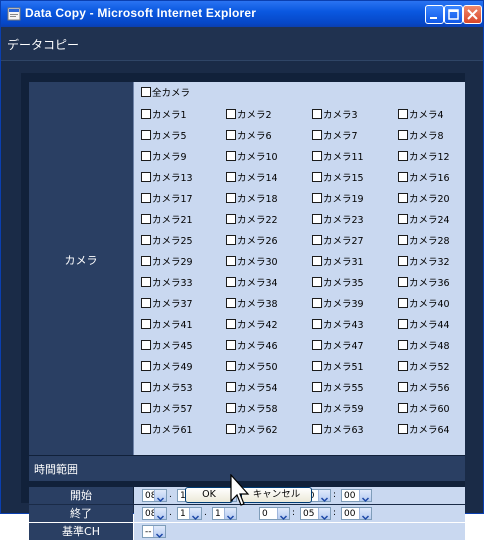 The image size is (484, 545). I want to click on base-ch-select: --, so click(154, 532).